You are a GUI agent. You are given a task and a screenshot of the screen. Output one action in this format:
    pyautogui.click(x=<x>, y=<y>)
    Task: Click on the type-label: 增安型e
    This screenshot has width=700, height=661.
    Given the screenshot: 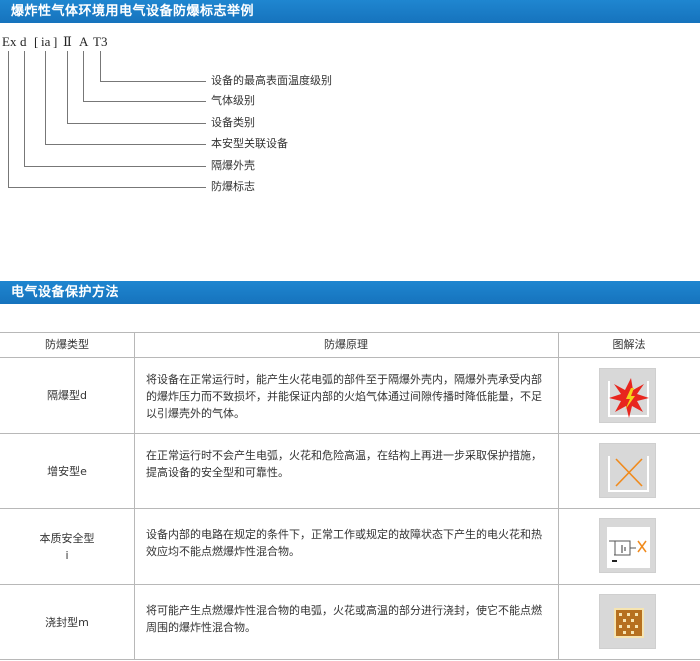 What is the action you would take?
    pyautogui.click(x=67, y=471)
    